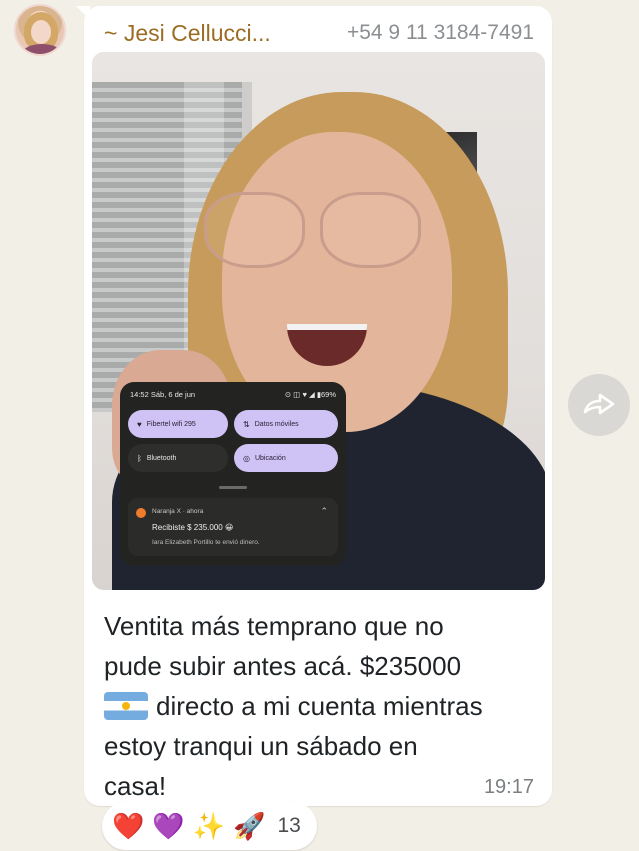 The width and height of the screenshot is (639, 851). Describe the element at coordinates (276, 424) in the screenshot. I see `tile-mobile-data-label: Datos móviles` at that location.